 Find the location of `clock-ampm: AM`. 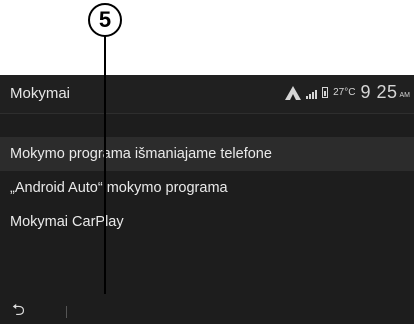

clock-ampm: AM is located at coordinates (405, 95).